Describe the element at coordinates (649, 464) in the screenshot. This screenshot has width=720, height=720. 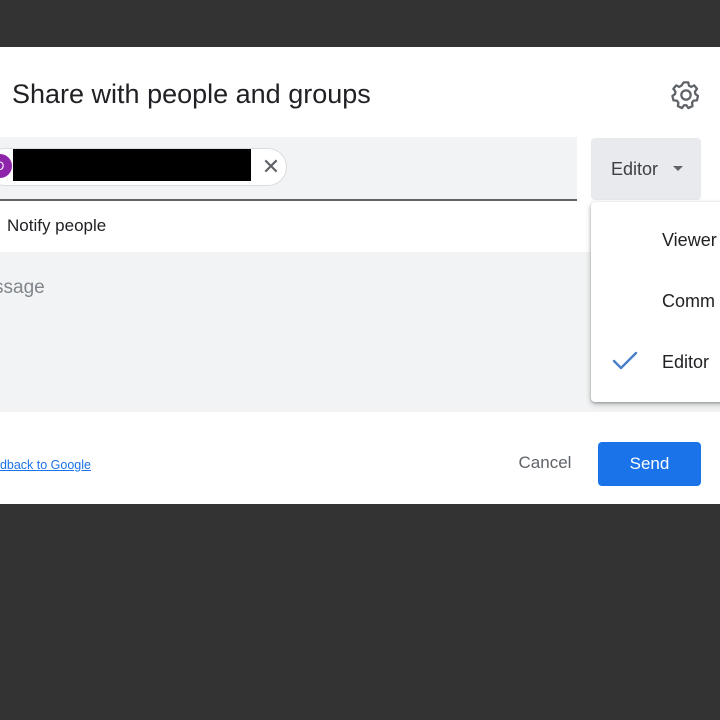
I see `send-button: Send` at that location.